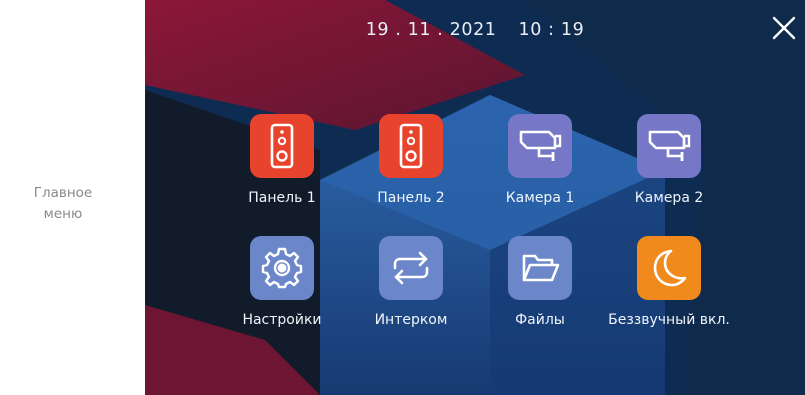 The image size is (805, 395). I want to click on camera-1-icon-box, so click(540, 146).